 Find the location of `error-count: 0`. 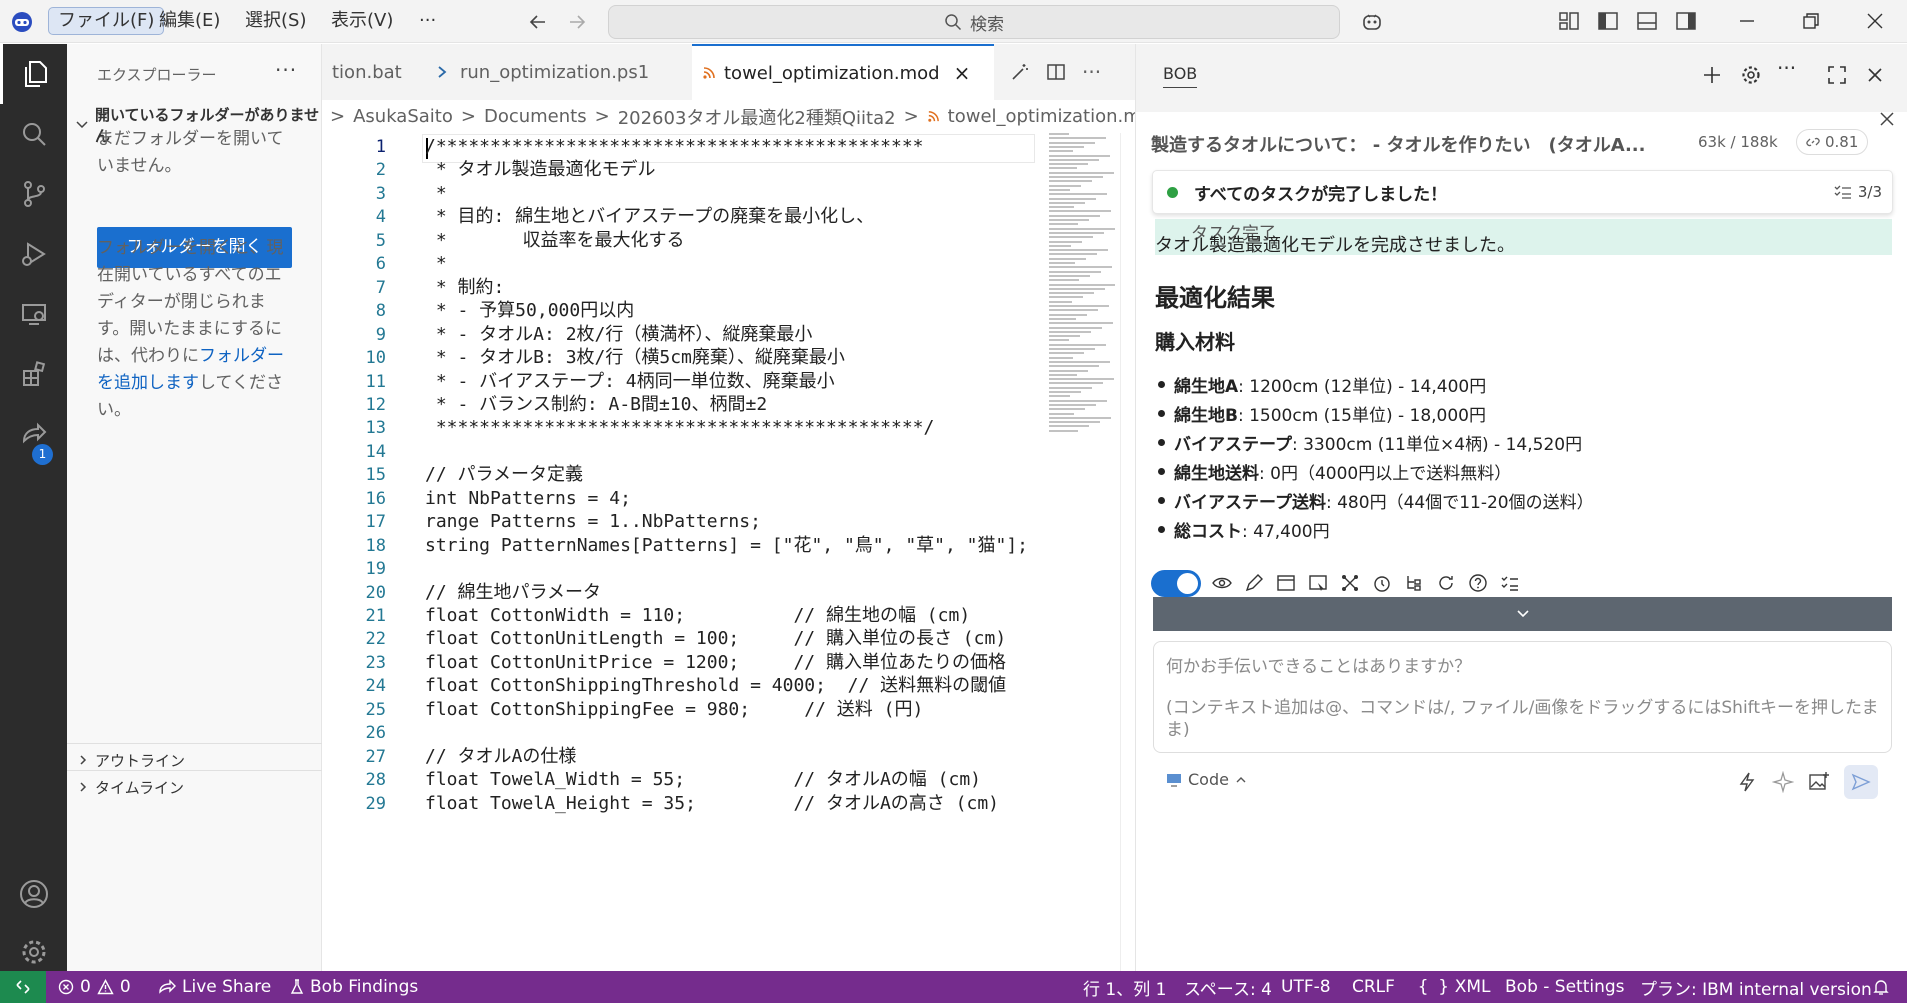

error-count: 0 is located at coordinates (85, 987).